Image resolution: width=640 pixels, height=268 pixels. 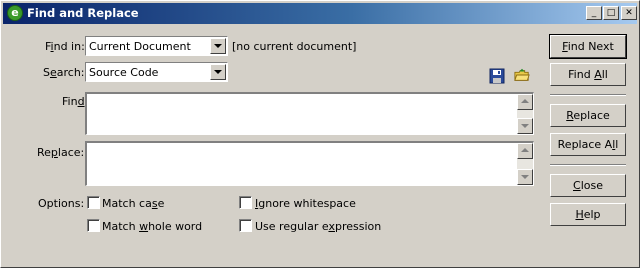 What do you see at coordinates (309, 163) in the screenshot?
I see `replace-textarea` at bounding box center [309, 163].